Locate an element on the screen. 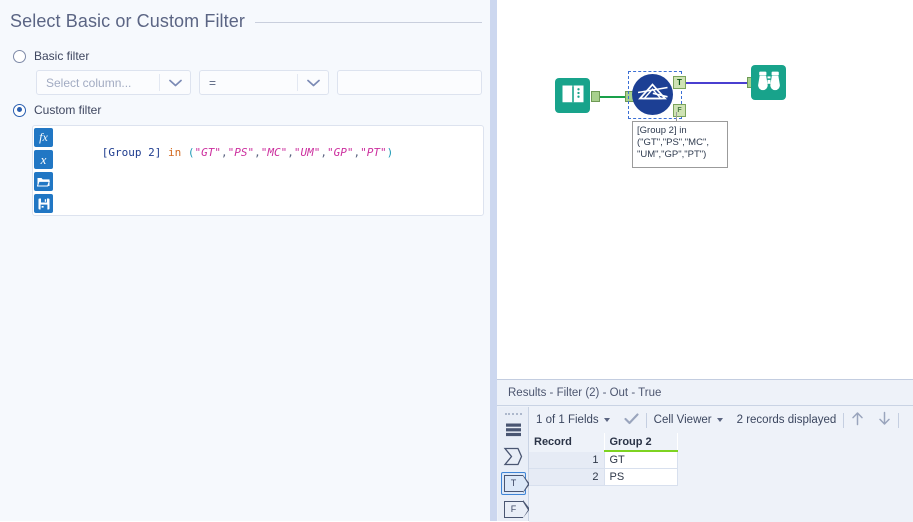 The height and width of the screenshot is (522, 913). filter-true-port: T is located at coordinates (679, 82).